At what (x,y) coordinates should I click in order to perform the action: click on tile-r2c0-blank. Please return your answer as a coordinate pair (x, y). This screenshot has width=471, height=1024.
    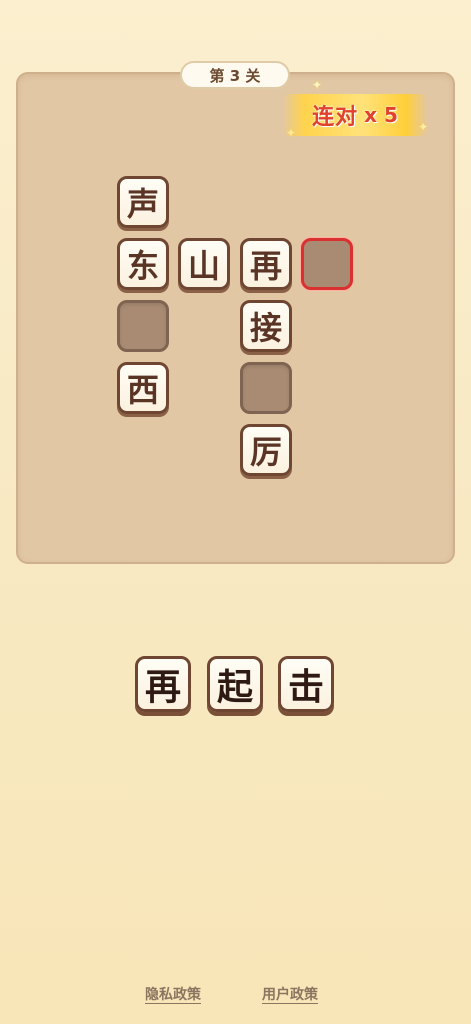
    Looking at the image, I should click on (143, 326).